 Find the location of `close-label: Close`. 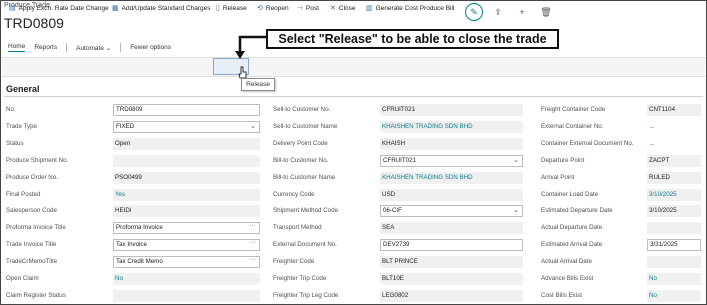

close-label: Close is located at coordinates (347, 8).